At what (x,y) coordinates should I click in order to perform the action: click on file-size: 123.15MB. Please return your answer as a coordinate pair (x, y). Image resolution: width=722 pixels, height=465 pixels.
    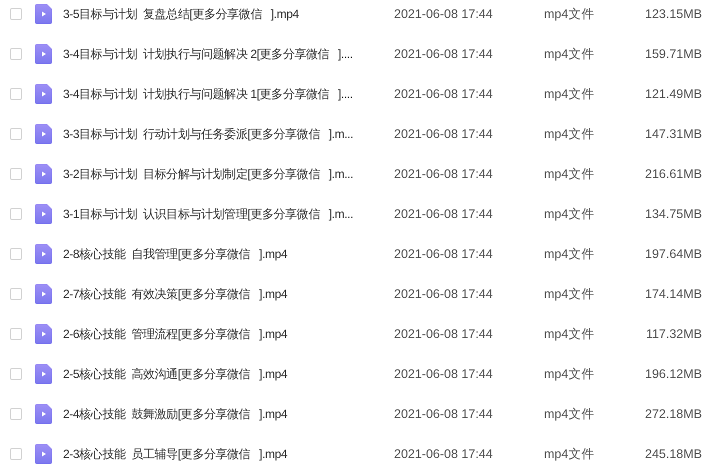
    Looking at the image, I should click on (673, 14).